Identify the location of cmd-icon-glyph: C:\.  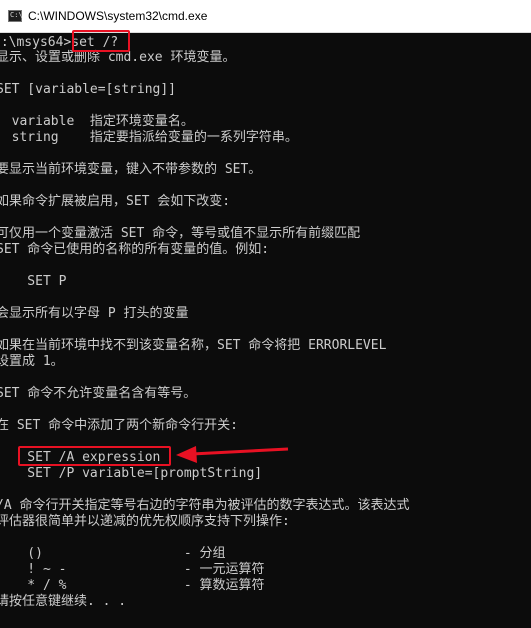
(16, 15).